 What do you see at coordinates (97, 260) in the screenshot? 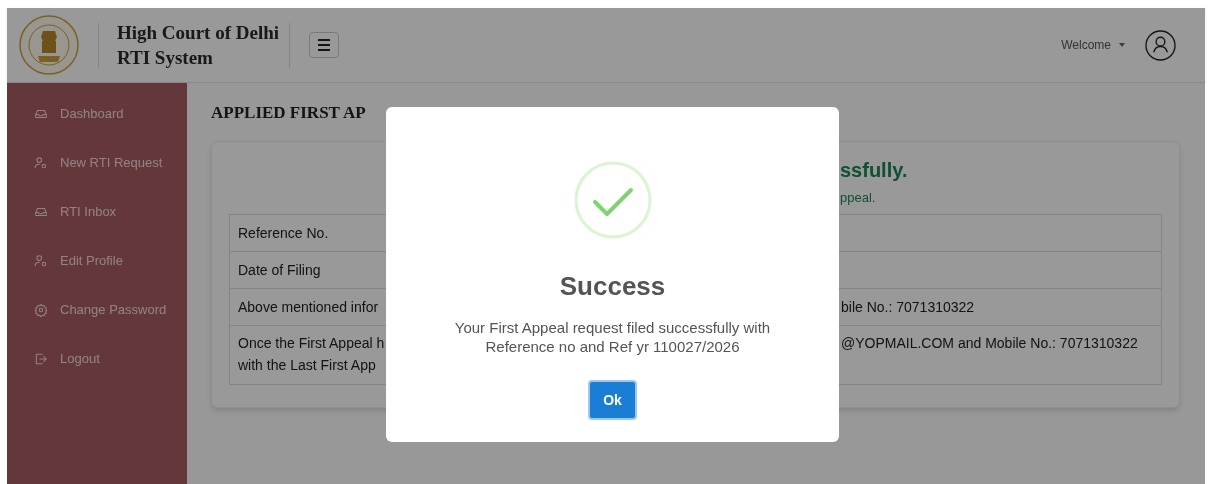
I see `sidebar-item: Edit Profile` at bounding box center [97, 260].